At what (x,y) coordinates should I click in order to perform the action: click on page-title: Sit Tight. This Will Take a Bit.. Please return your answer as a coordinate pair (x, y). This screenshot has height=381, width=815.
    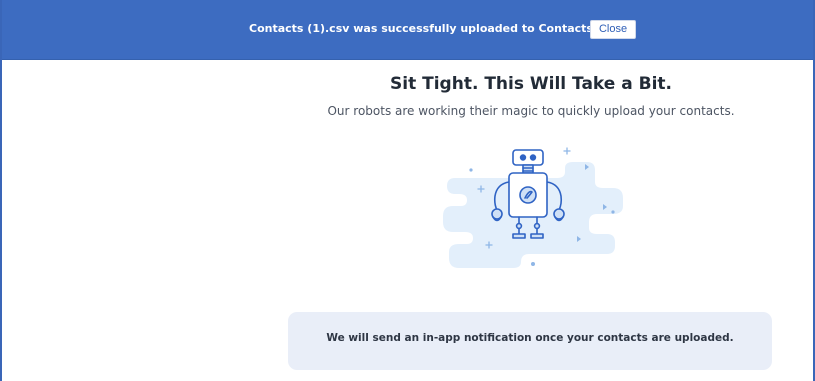
    Looking at the image, I should click on (531, 84).